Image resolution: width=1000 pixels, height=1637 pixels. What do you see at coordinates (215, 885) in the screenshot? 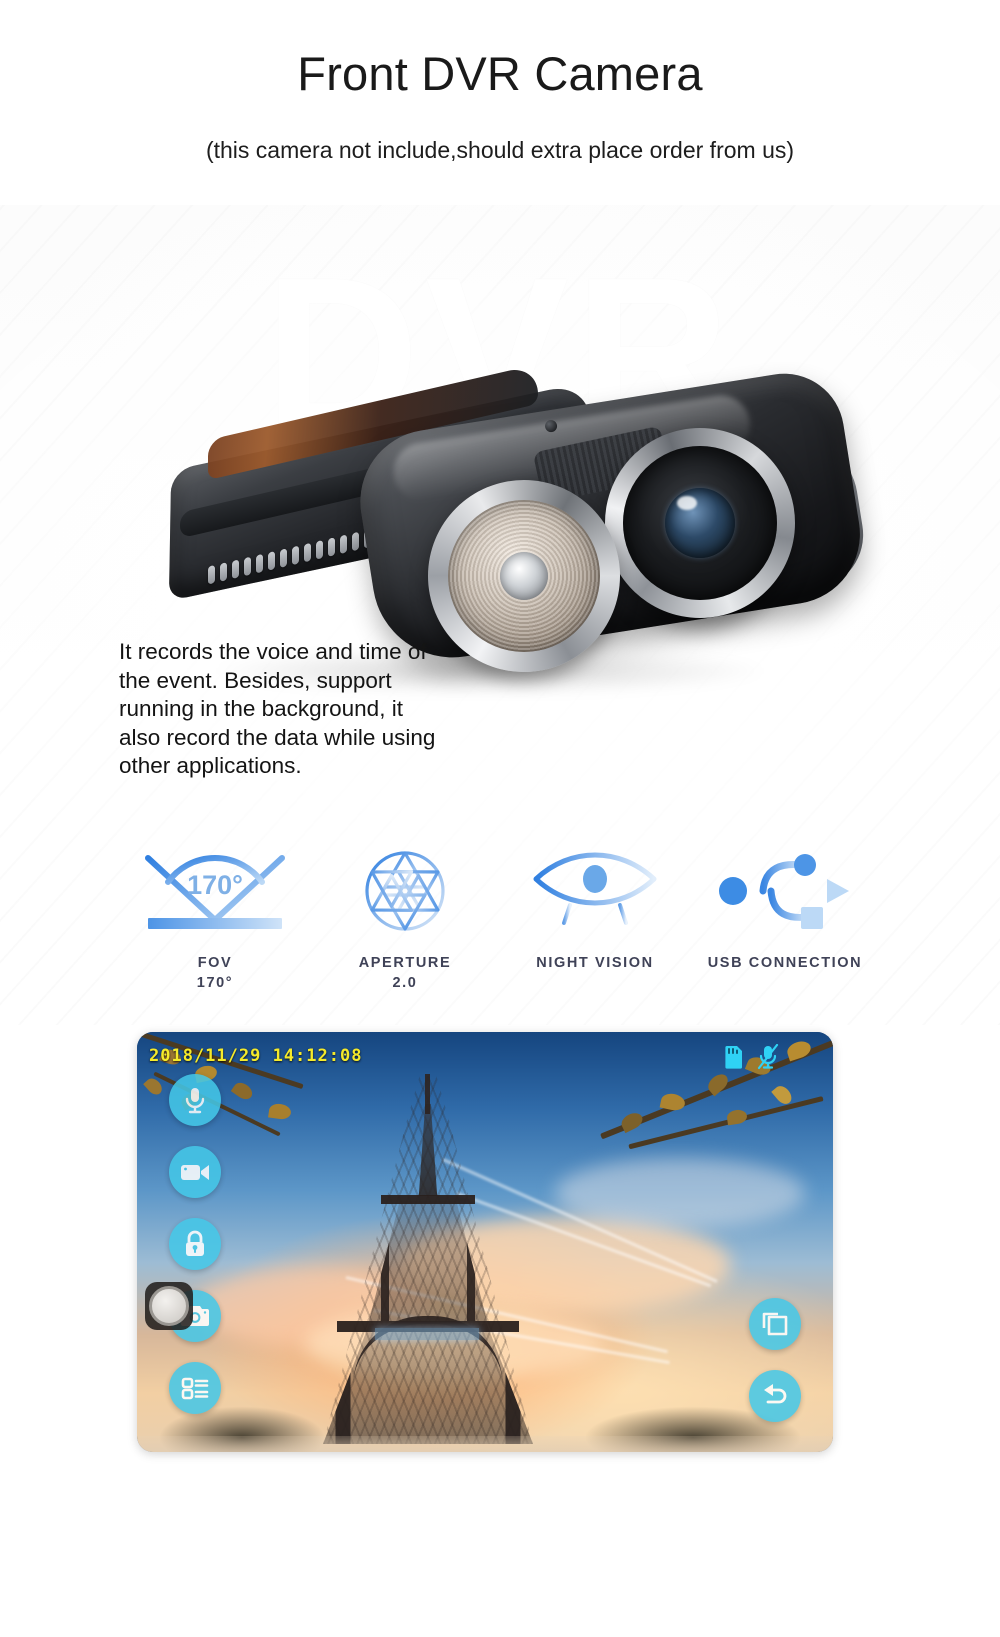
I see `fov-icon-value: 170°` at bounding box center [215, 885].